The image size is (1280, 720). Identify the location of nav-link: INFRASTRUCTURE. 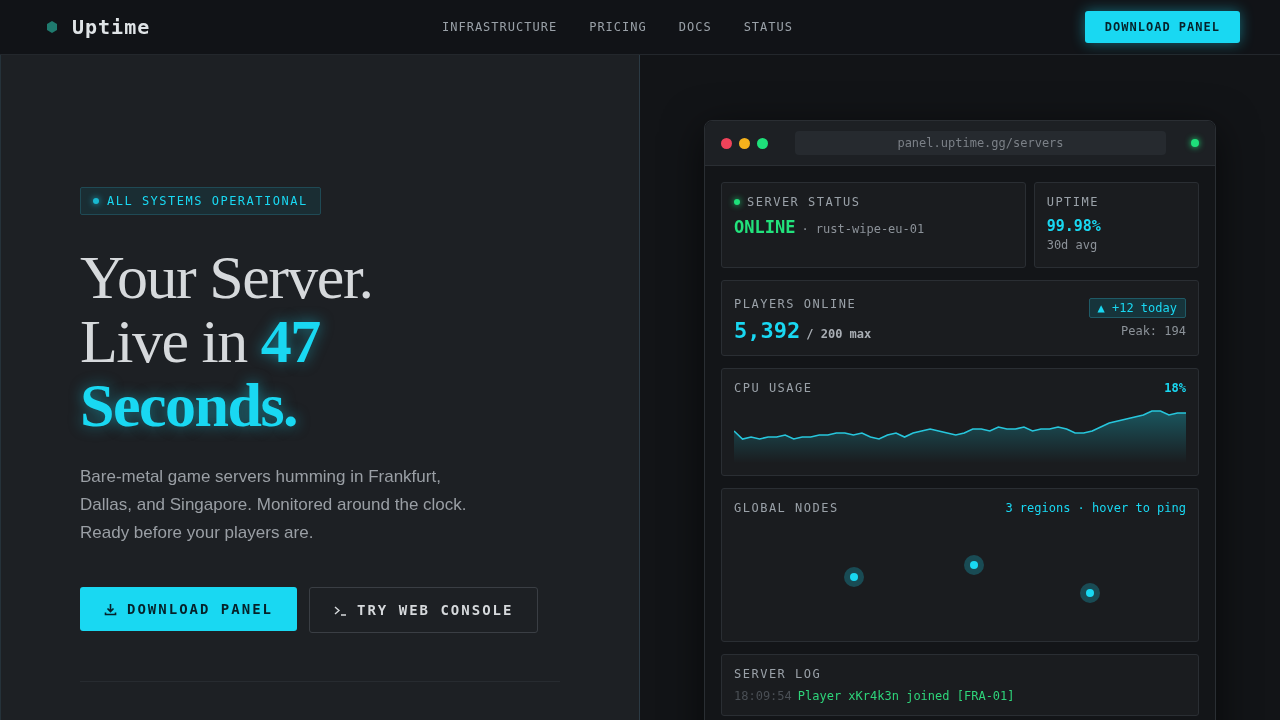
(500, 27).